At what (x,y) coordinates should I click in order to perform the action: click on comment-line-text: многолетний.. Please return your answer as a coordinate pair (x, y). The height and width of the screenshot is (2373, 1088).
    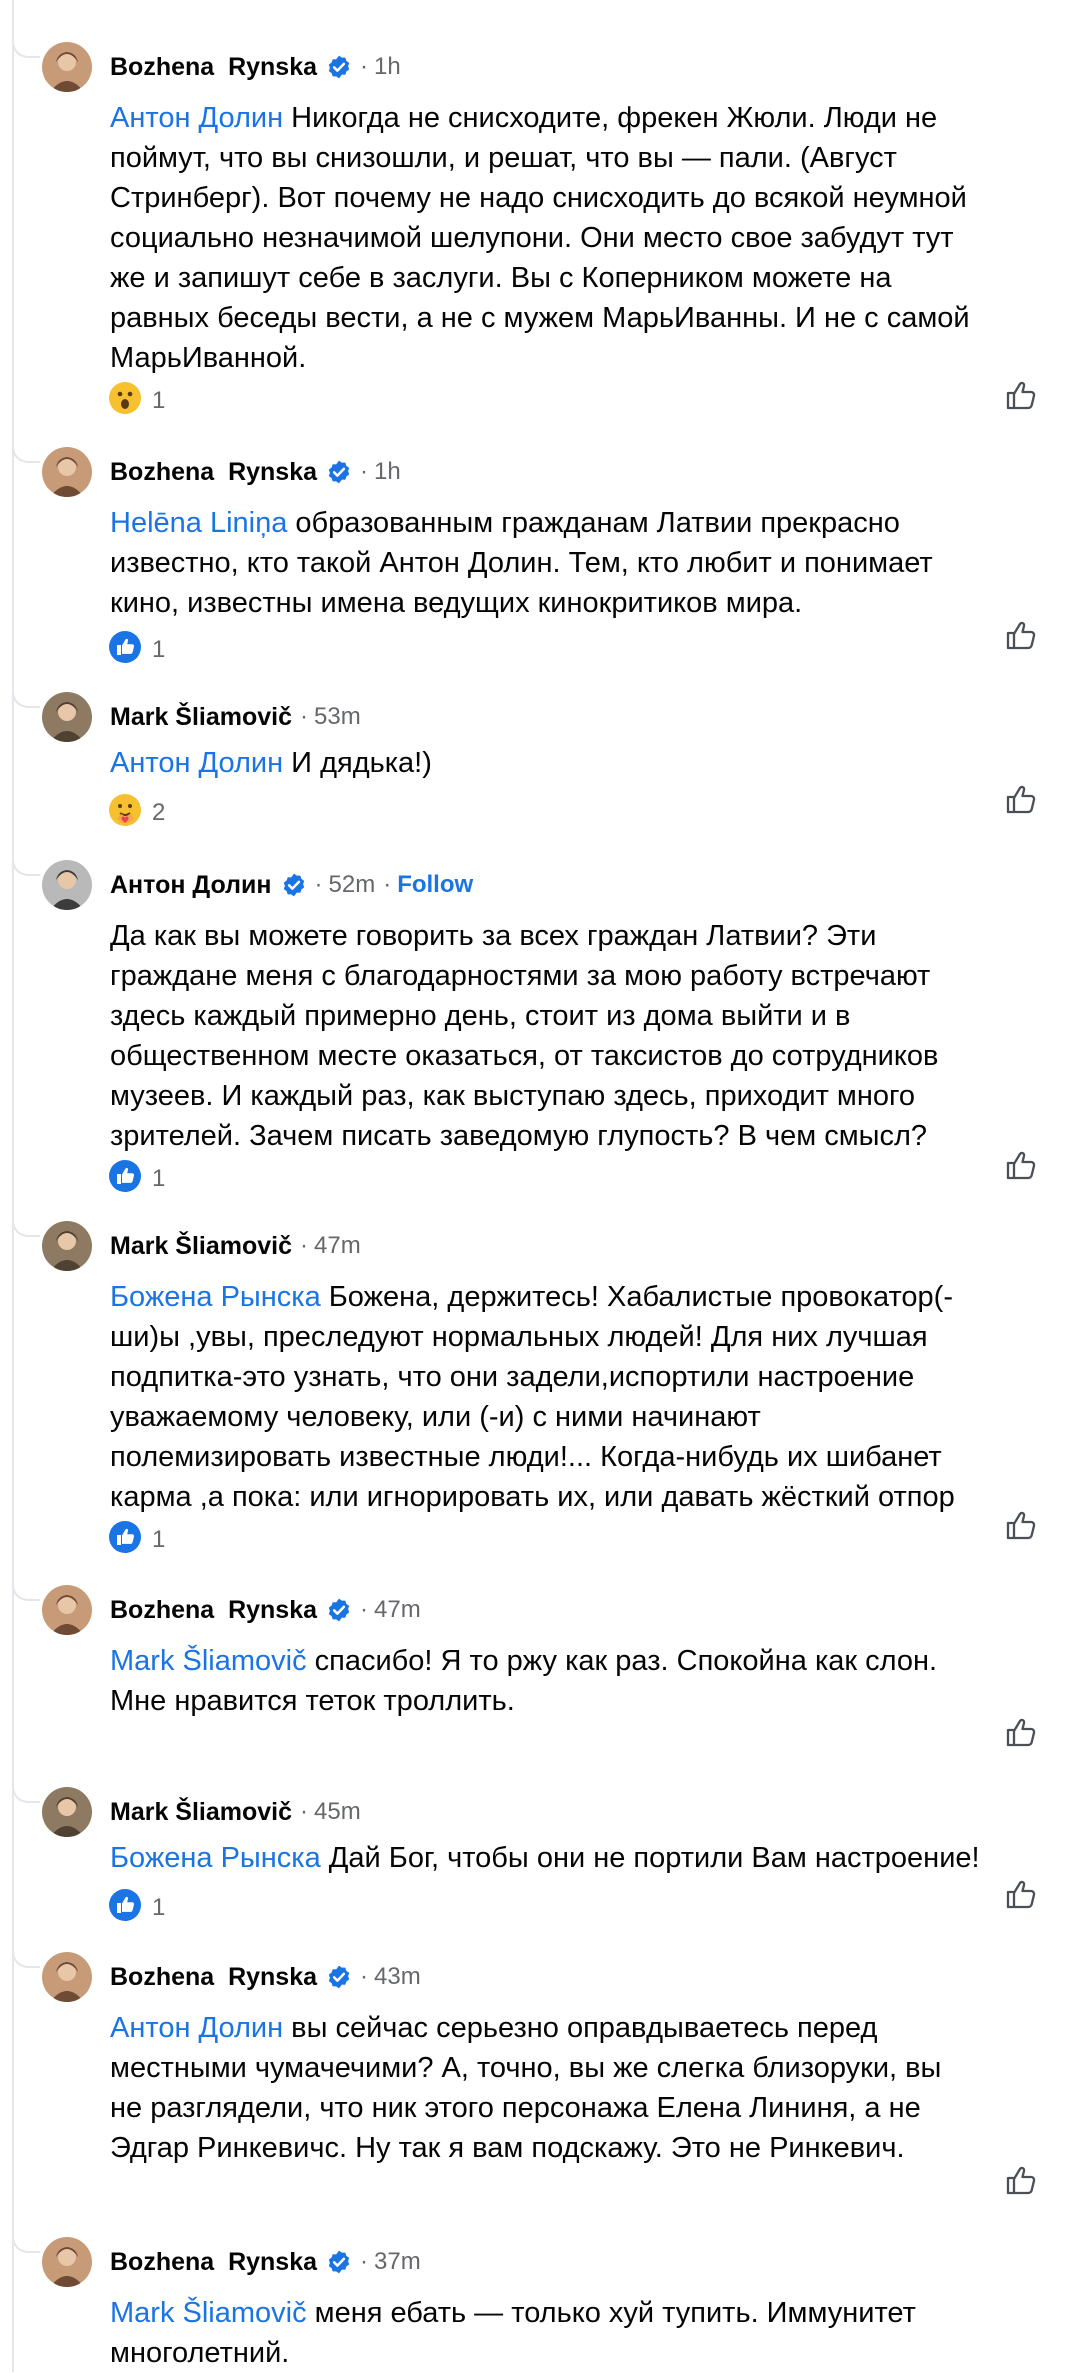
    Looking at the image, I should click on (200, 2353).